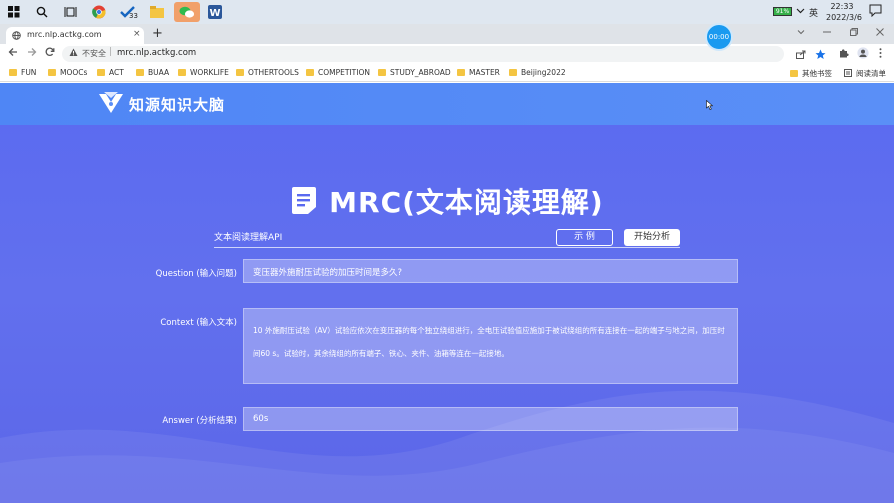 The height and width of the screenshot is (503, 894). What do you see at coordinates (719, 37) in the screenshot?
I see `screen-recorder-timer: 00:00` at bounding box center [719, 37].